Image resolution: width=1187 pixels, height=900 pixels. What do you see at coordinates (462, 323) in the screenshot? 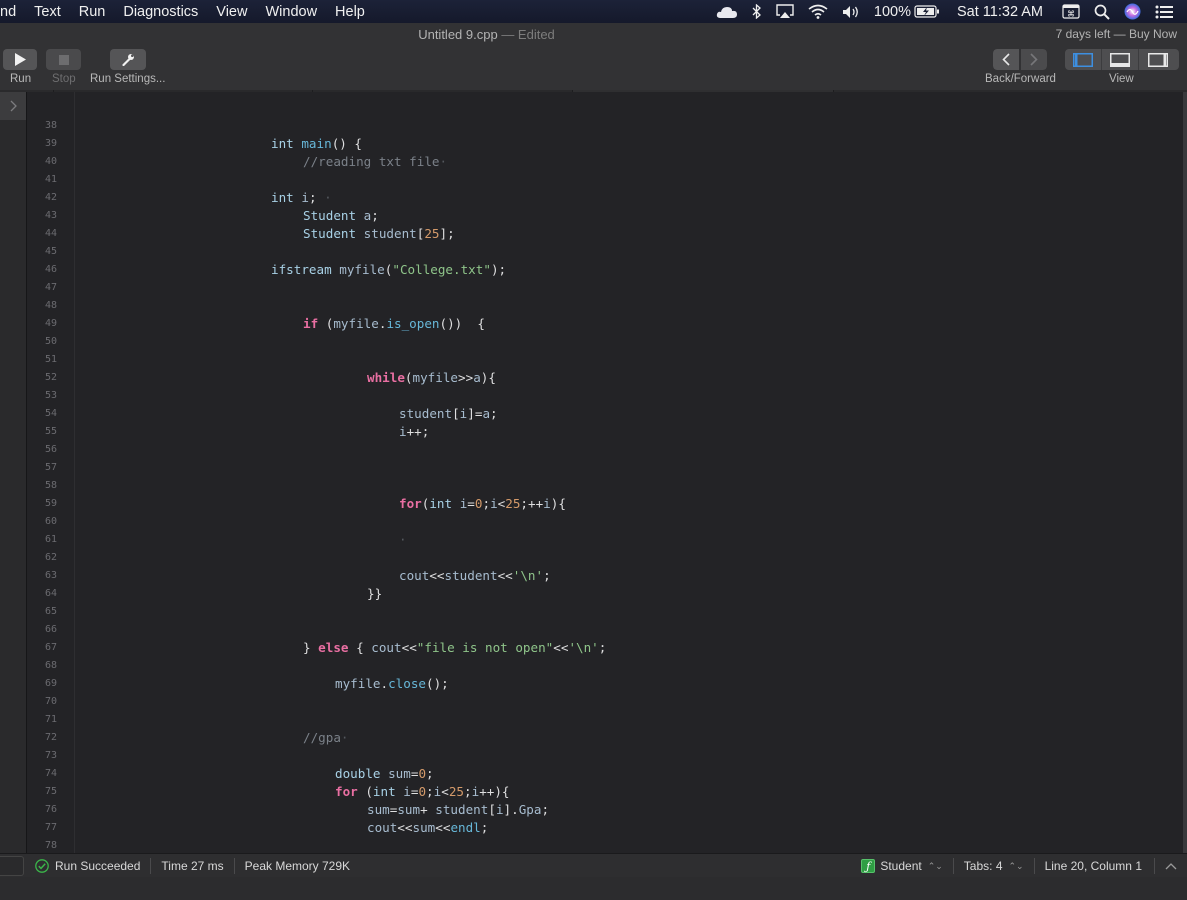
I see `code-token: ()) {` at bounding box center [462, 323].